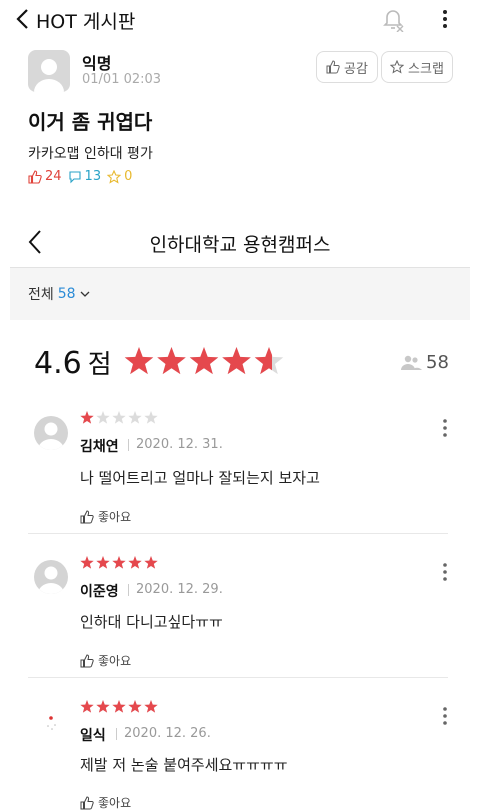 This screenshot has height=811, width=480. Describe the element at coordinates (99, 365) in the screenshot. I see `rating-unit: 점` at that location.